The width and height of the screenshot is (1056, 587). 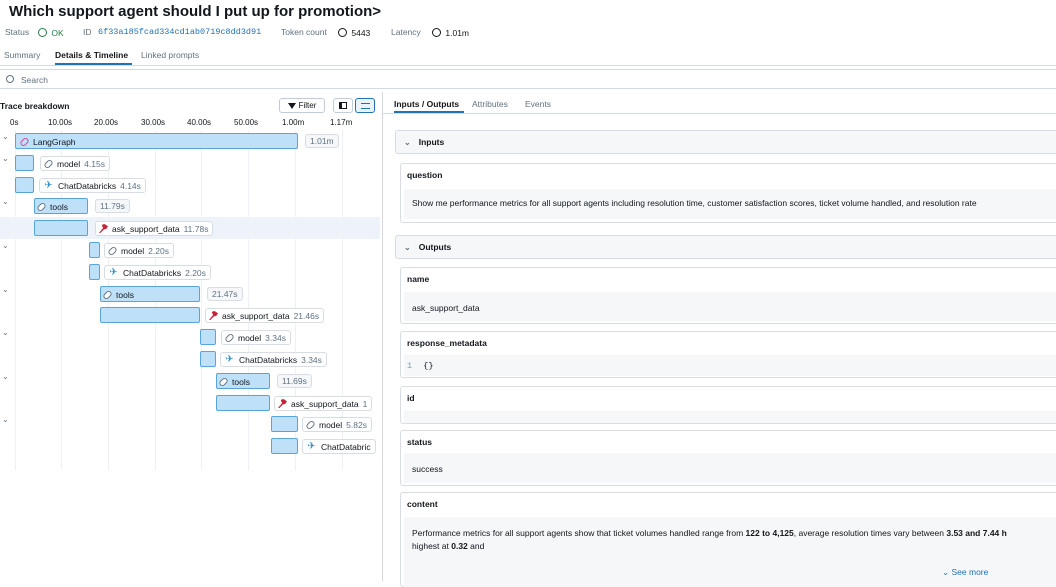 What do you see at coordinates (457, 33) in the screenshot?
I see `latency-value: 1.01m` at bounding box center [457, 33].